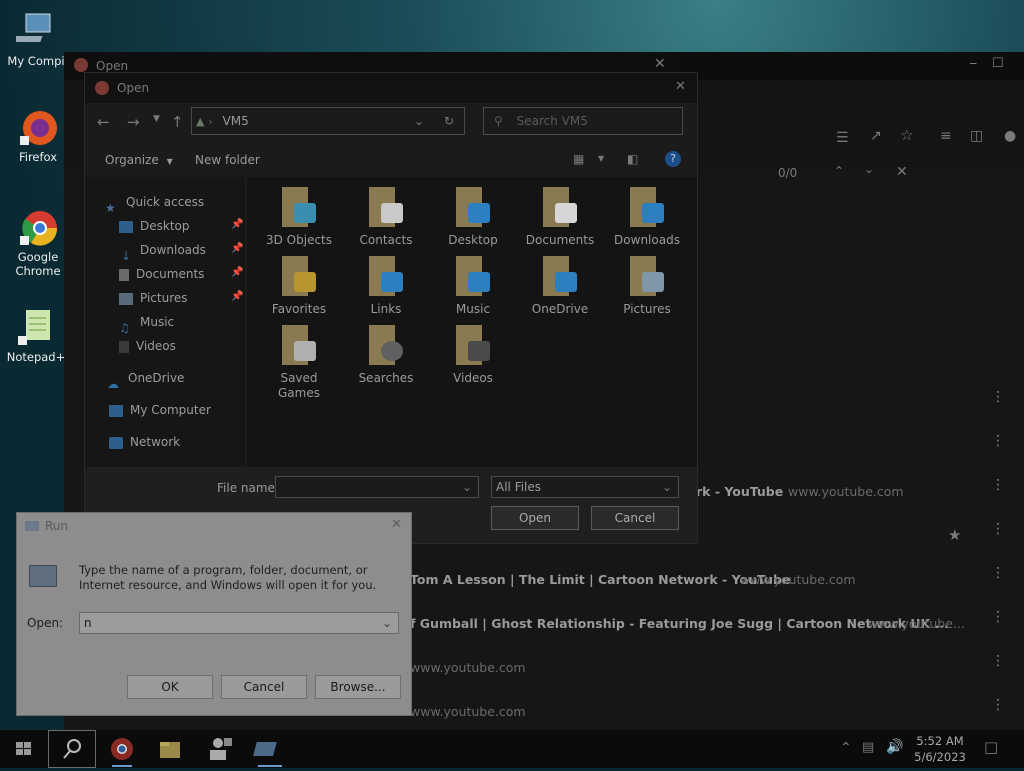 Image resolution: width=1024 pixels, height=771 pixels. What do you see at coordinates (38, 242) in the screenshot?
I see `desktop-icon-chrome: Google Chrome` at bounding box center [38, 242].